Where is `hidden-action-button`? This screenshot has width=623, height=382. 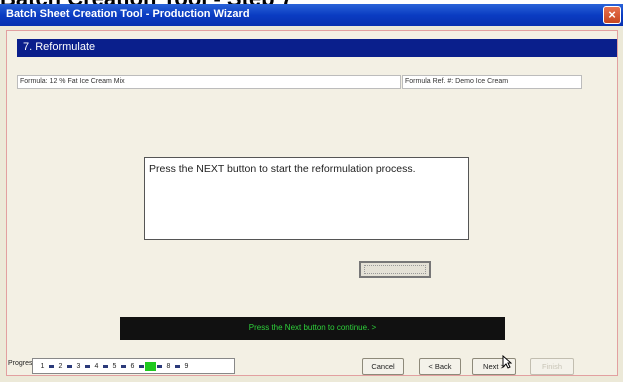 hidden-action-button is located at coordinates (395, 269).